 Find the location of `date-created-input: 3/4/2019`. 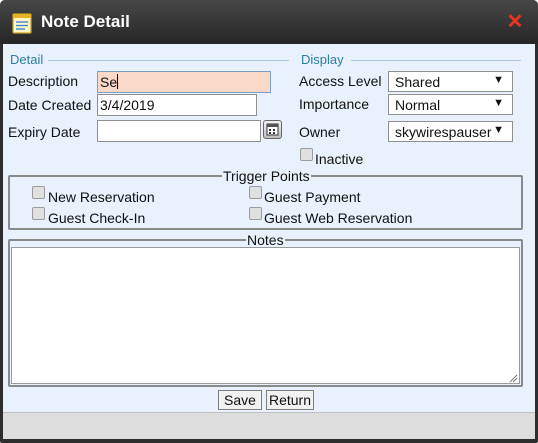

date-created-input: 3/4/2019 is located at coordinates (177, 105).